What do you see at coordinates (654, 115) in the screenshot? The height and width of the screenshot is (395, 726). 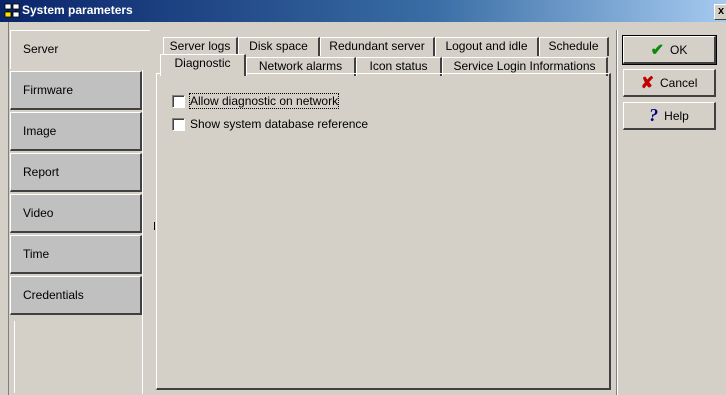 I see `question-icon: ?` at bounding box center [654, 115].